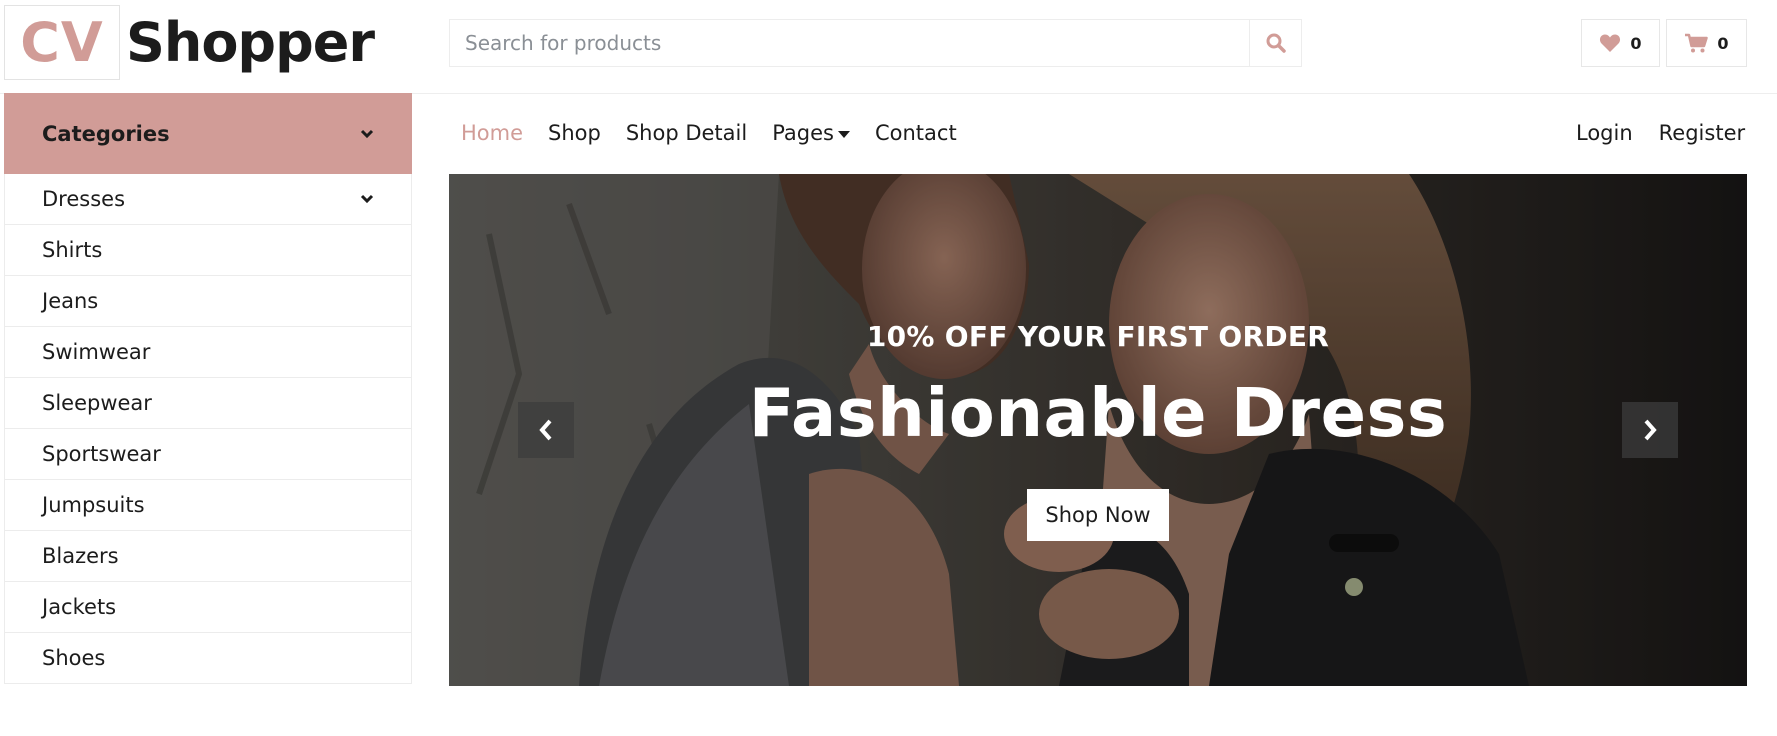 Image resolution: width=1777 pixels, height=736 pixels. Describe the element at coordinates (1702, 133) in the screenshot. I see `register-link: Register` at that location.